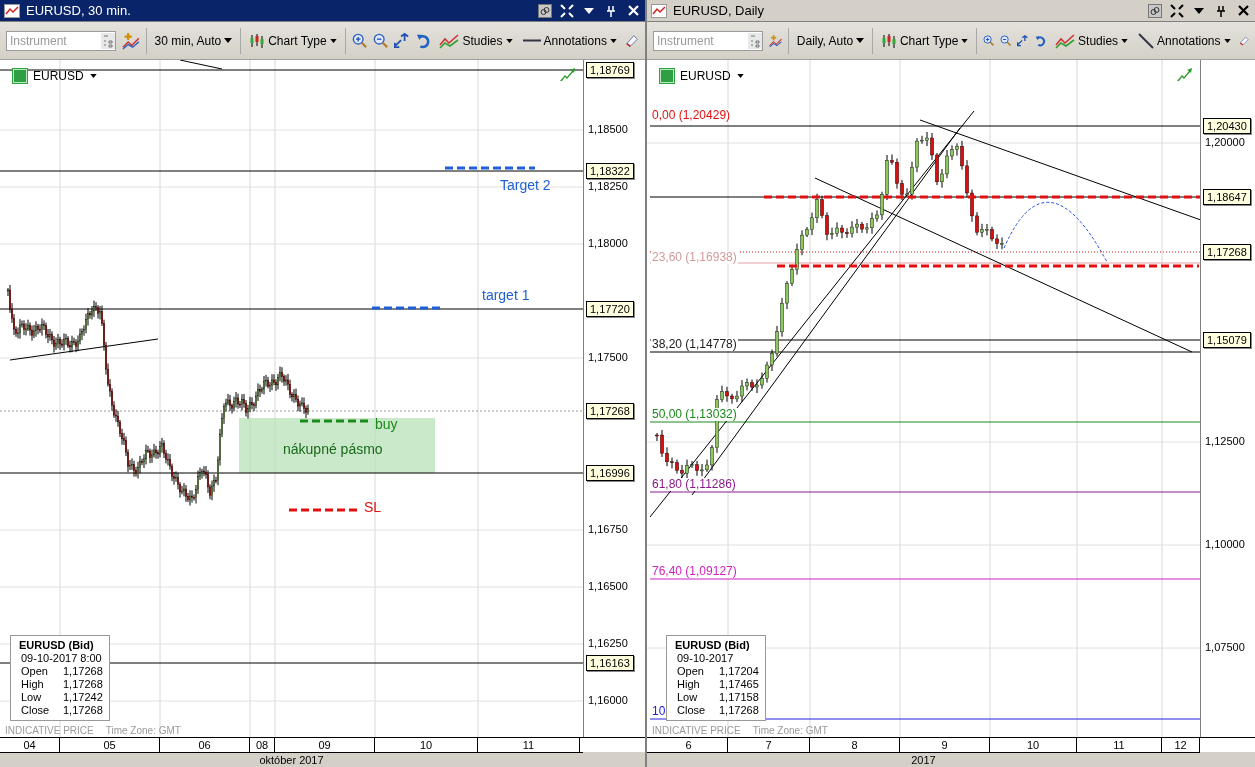 The height and width of the screenshot is (767, 1255). Describe the element at coordinates (694, 257) in the screenshot. I see `chart-label: 23,60 (1,16938)` at that location.